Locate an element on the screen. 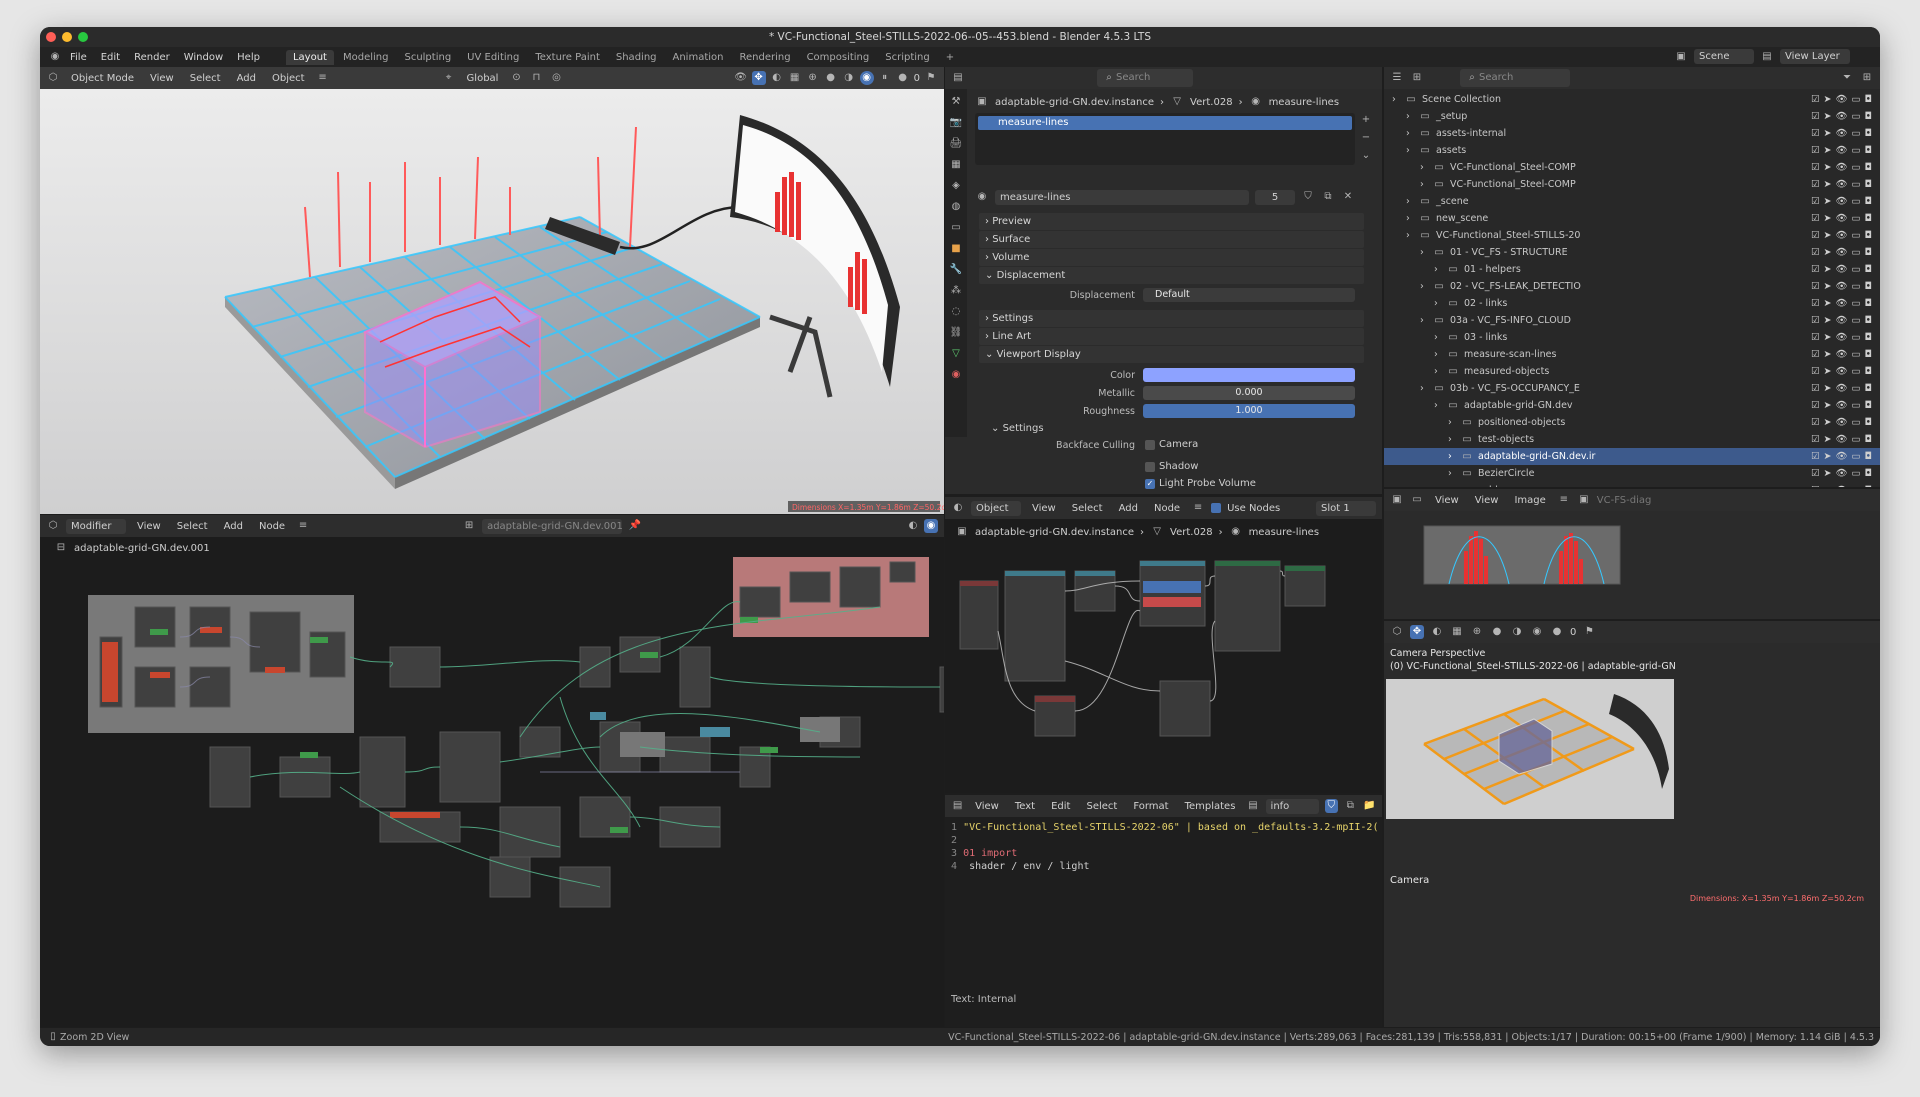 This screenshot has width=1920, height=1097. cam-material-icon: ◑ is located at coordinates (1517, 632).